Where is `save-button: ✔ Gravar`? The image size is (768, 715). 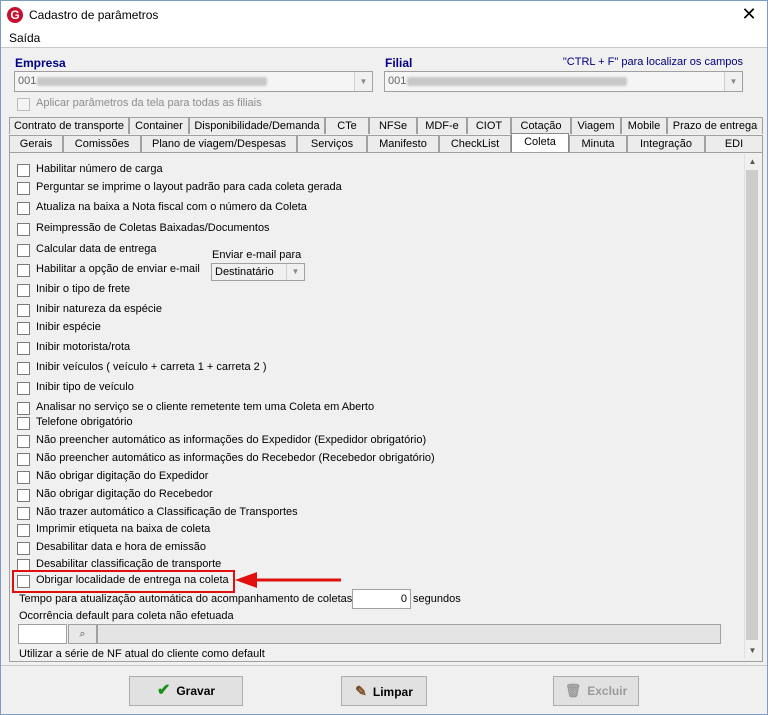 save-button: ✔ Gravar is located at coordinates (186, 691).